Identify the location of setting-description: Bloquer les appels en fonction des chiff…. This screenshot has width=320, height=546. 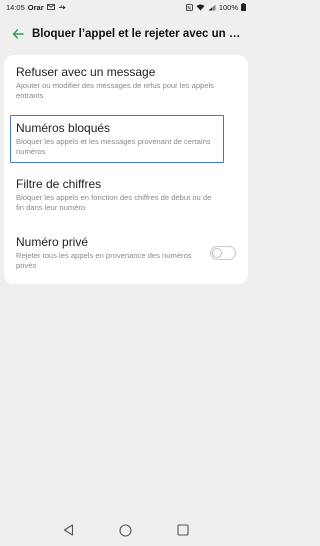
(114, 202).